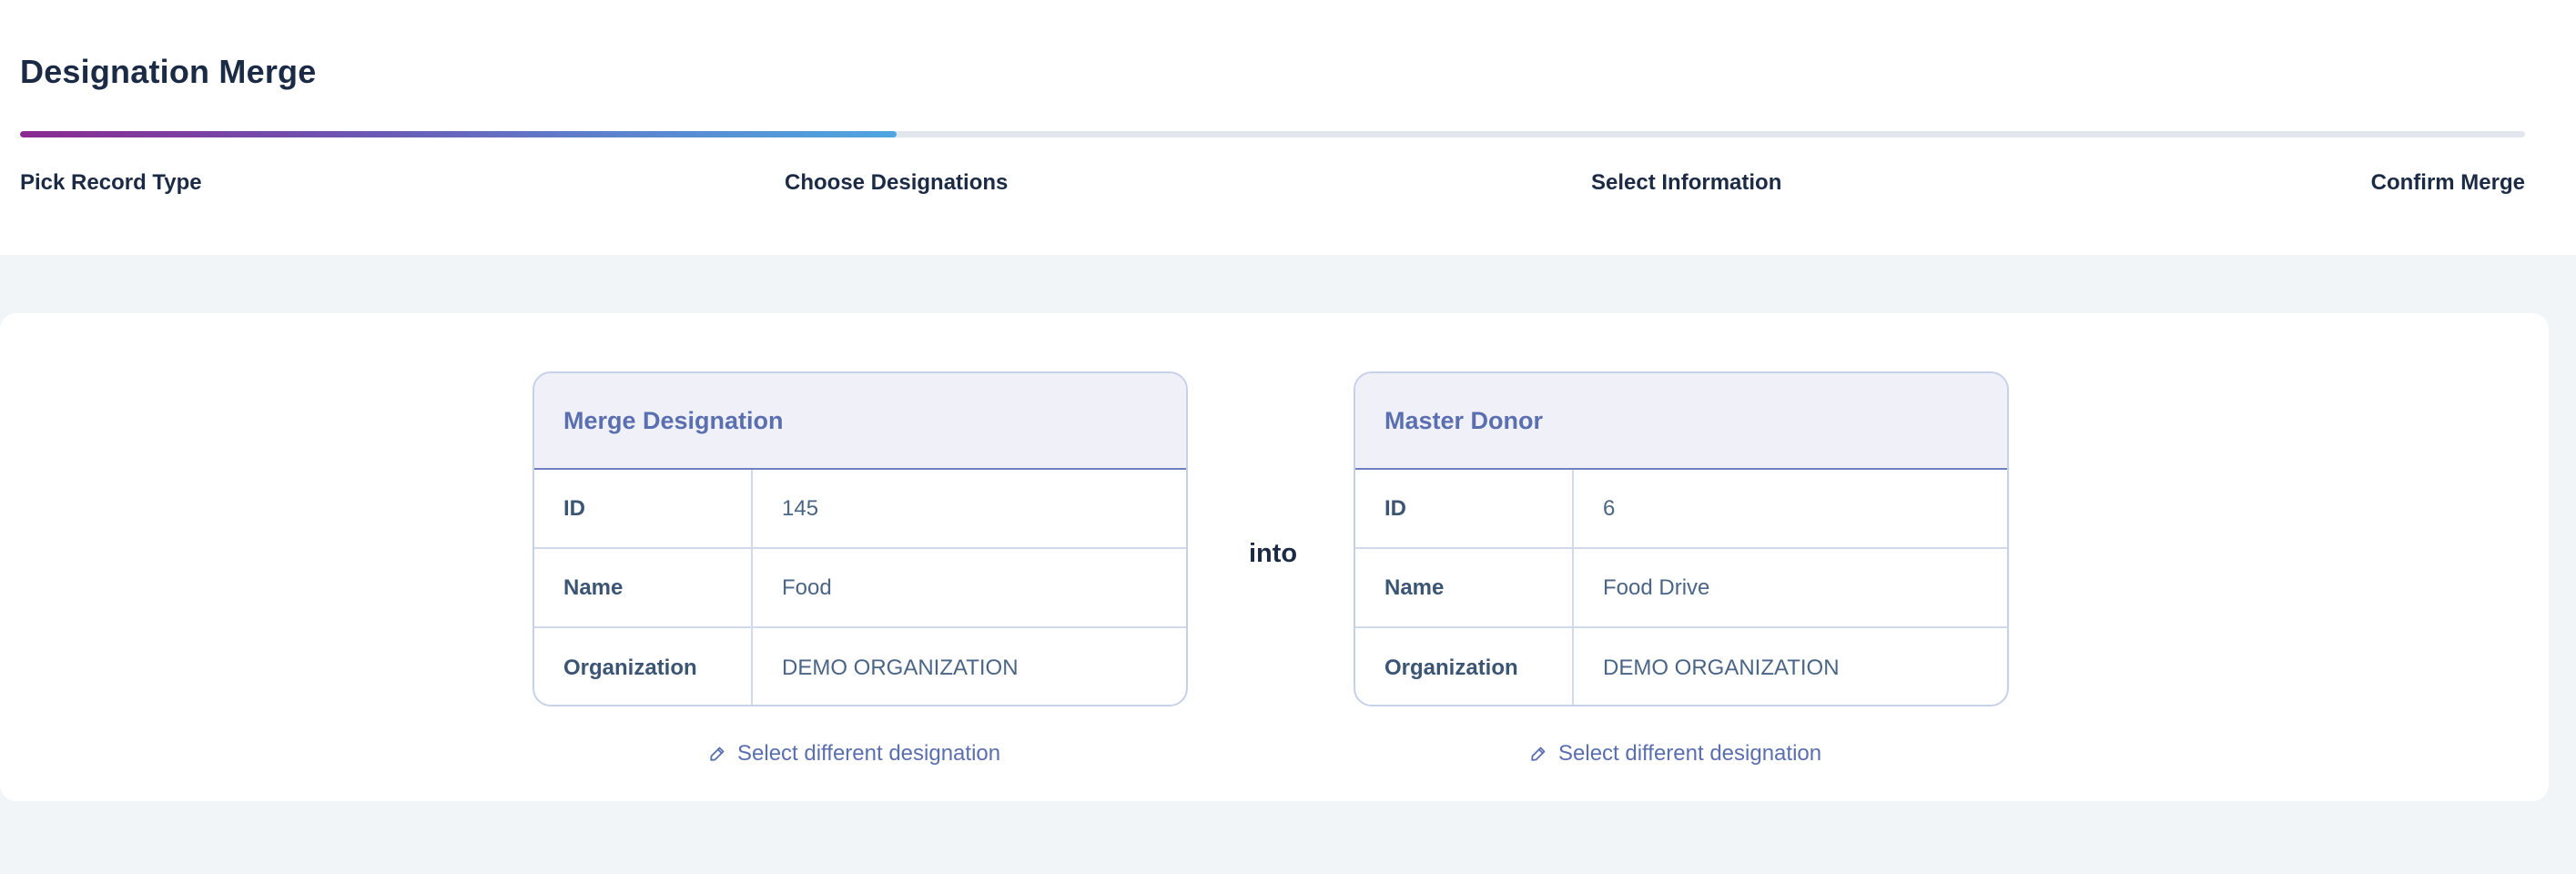 The image size is (2576, 874). I want to click on table-row: ID 6, so click(1681, 509).